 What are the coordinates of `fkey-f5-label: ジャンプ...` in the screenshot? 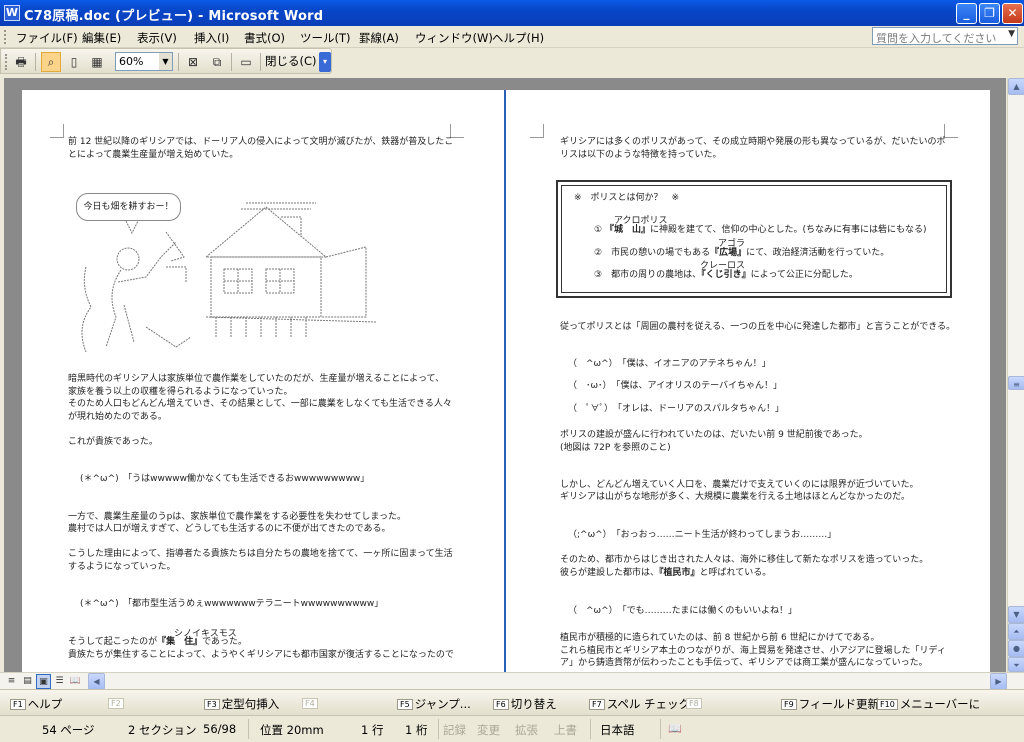 It's located at (442, 704).